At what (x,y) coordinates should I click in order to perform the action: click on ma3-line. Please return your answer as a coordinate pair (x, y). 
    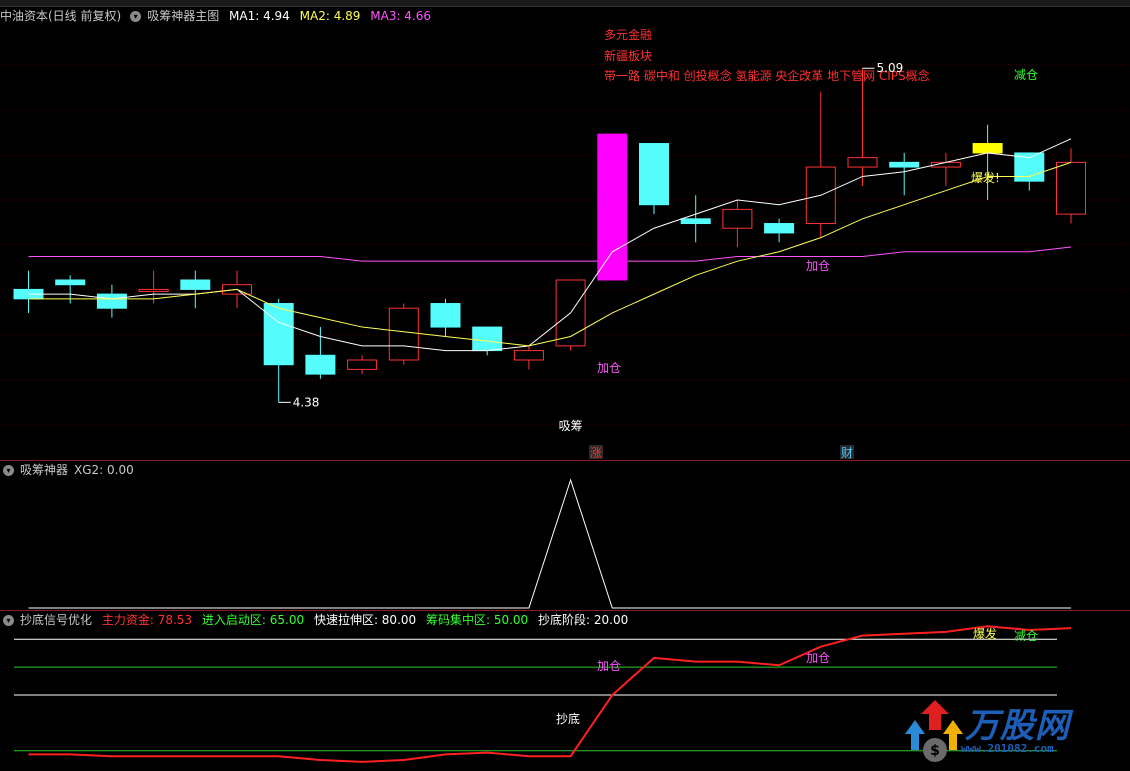
    Looking at the image, I should click on (550, 254).